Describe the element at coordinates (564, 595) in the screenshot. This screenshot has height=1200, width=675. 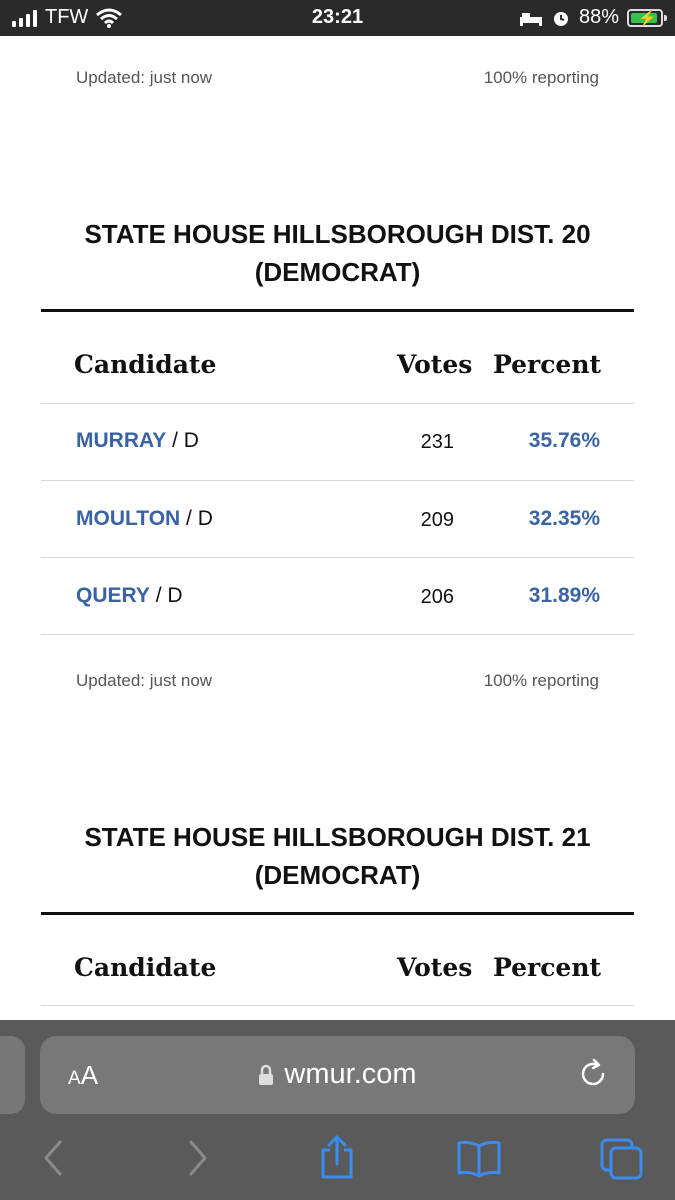
I see `candidate-percent: 31.89%` at that location.